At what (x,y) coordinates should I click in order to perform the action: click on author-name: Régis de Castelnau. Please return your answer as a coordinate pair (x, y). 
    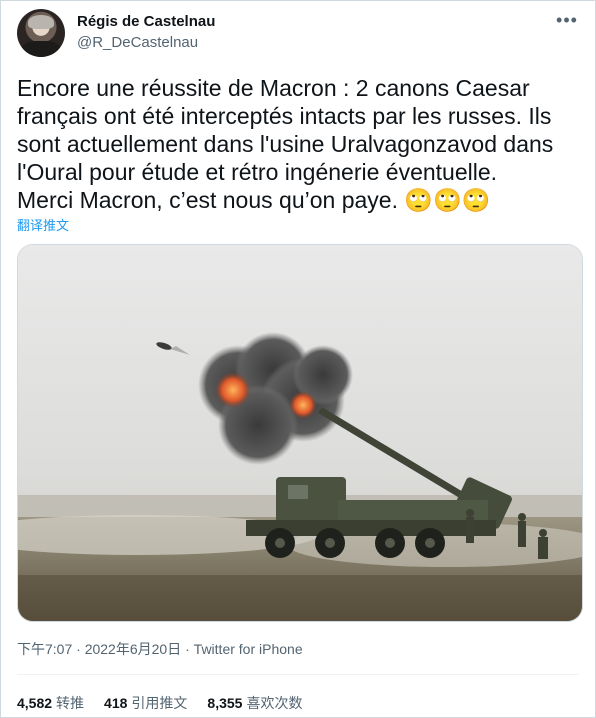
    Looking at the image, I should click on (146, 21).